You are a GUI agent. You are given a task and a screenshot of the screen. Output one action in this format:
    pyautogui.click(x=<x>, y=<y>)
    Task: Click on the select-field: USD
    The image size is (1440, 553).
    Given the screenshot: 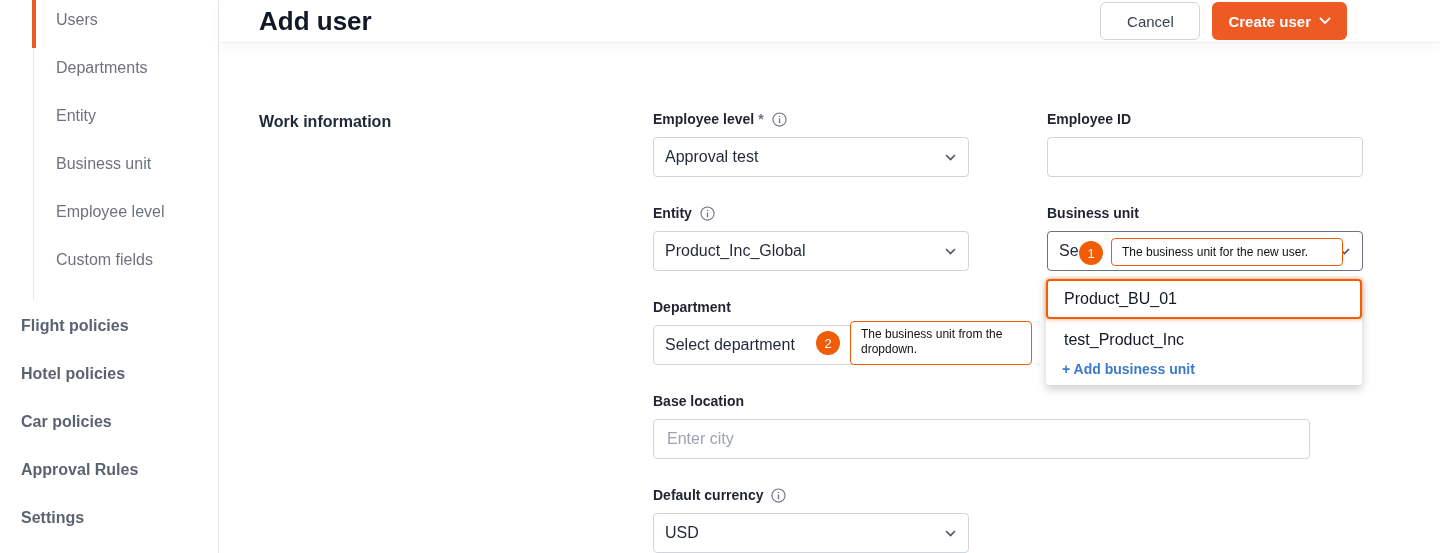 What is the action you would take?
    pyautogui.click(x=811, y=533)
    